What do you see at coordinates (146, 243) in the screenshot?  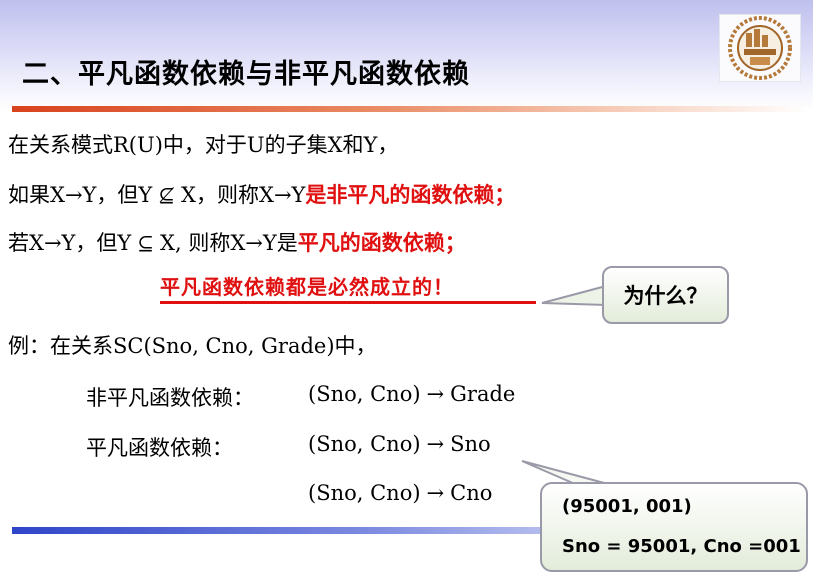 I see `subset-symbol: ⊆` at bounding box center [146, 243].